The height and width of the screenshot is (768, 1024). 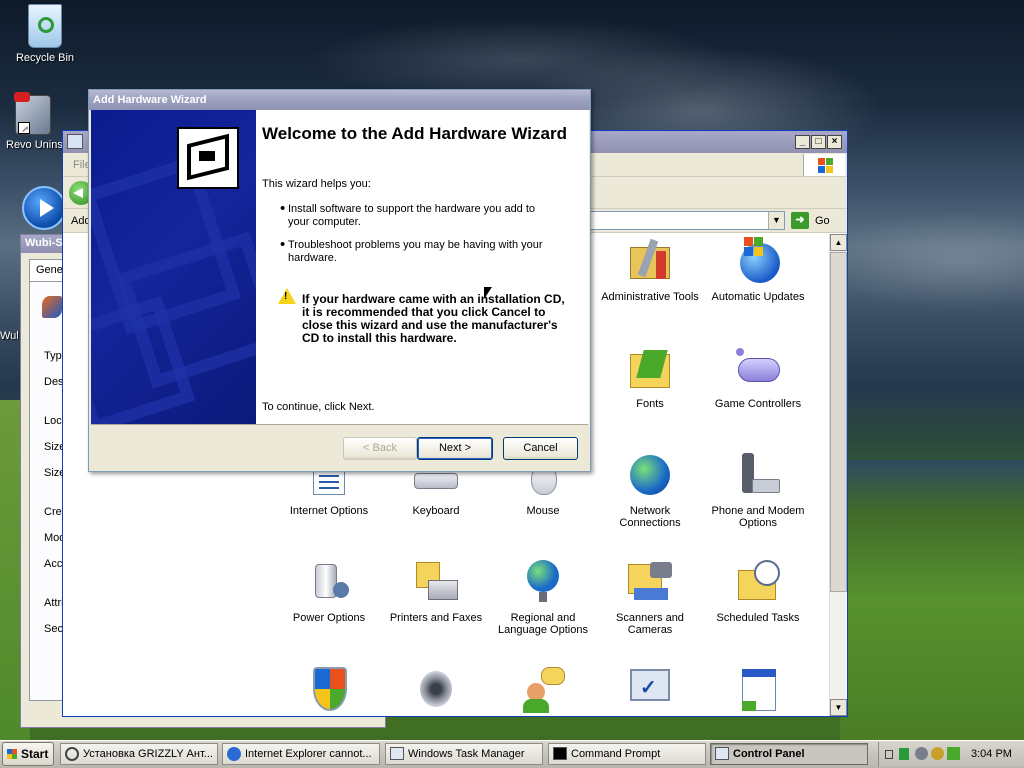 I want to click on wubi-field-label: Typ, so click(x=53, y=356).